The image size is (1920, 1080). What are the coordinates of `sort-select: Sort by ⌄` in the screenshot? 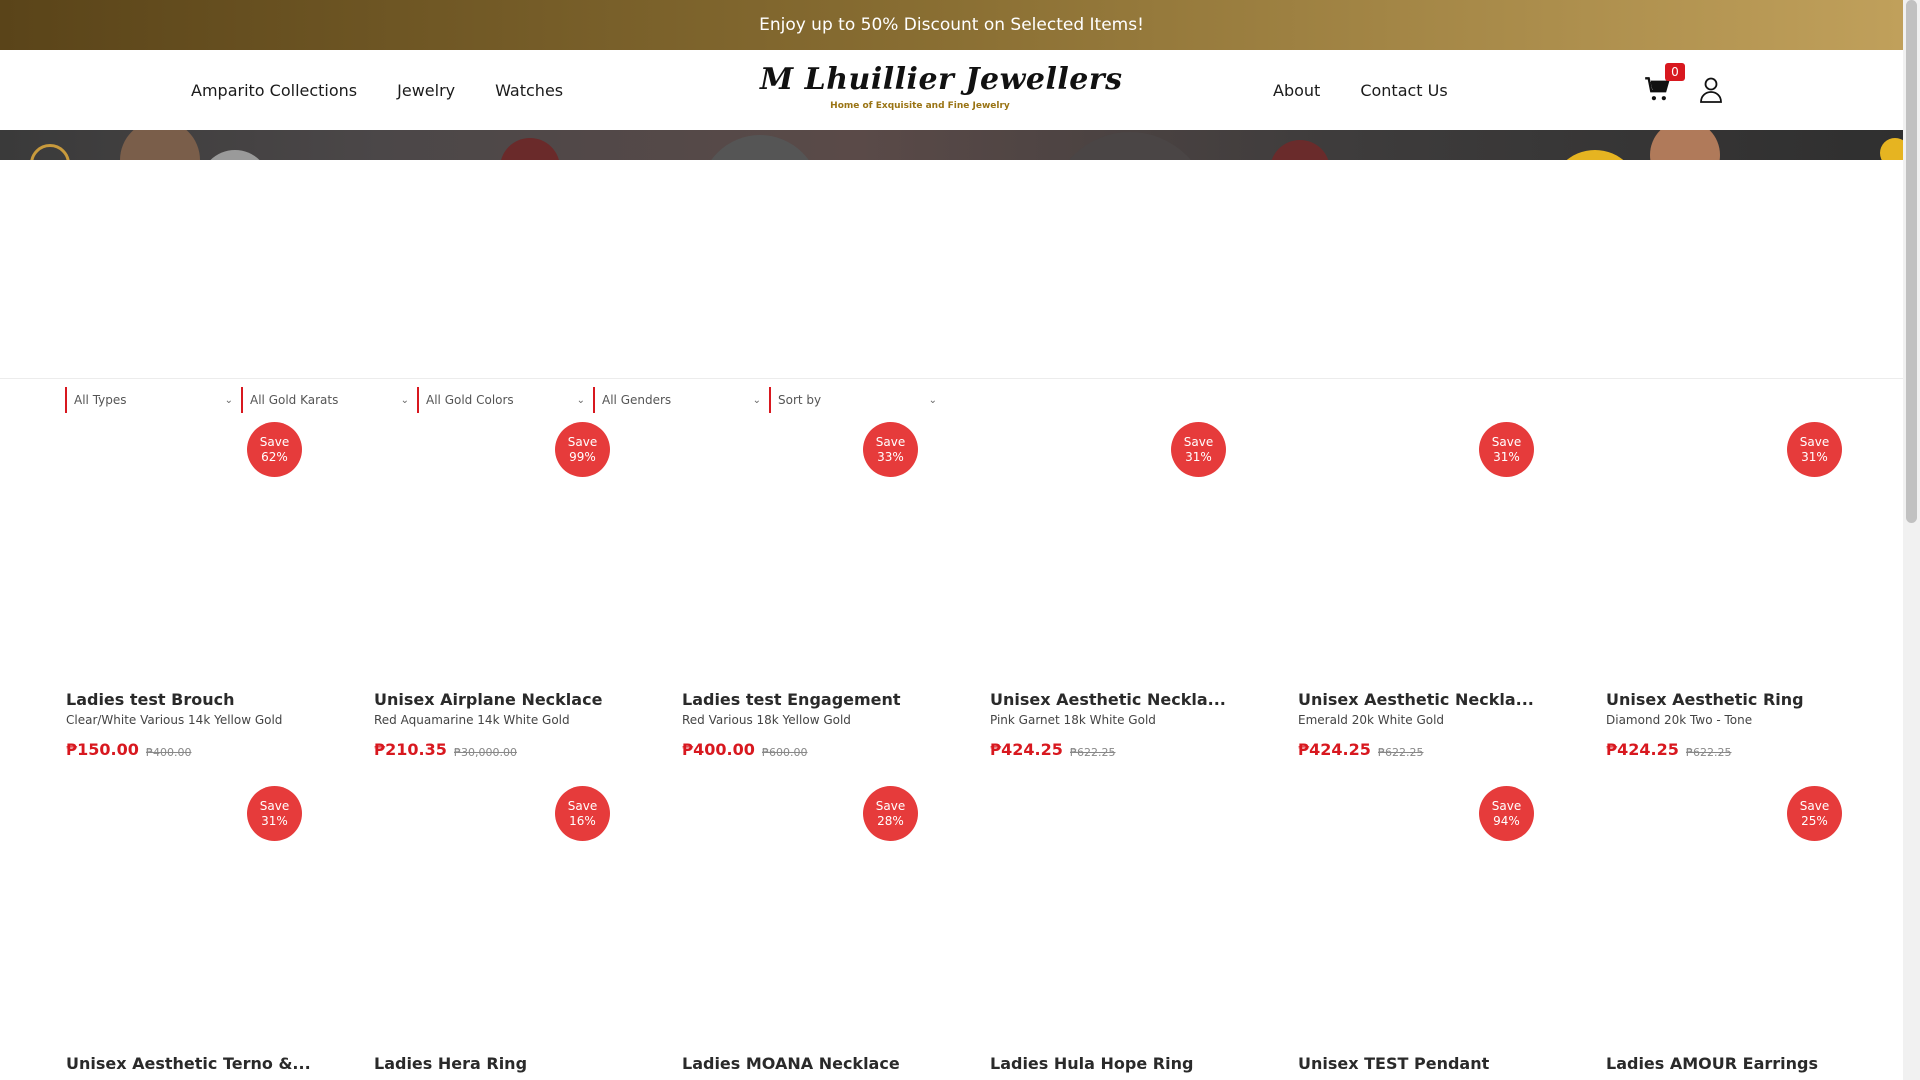 It's located at (857, 400).